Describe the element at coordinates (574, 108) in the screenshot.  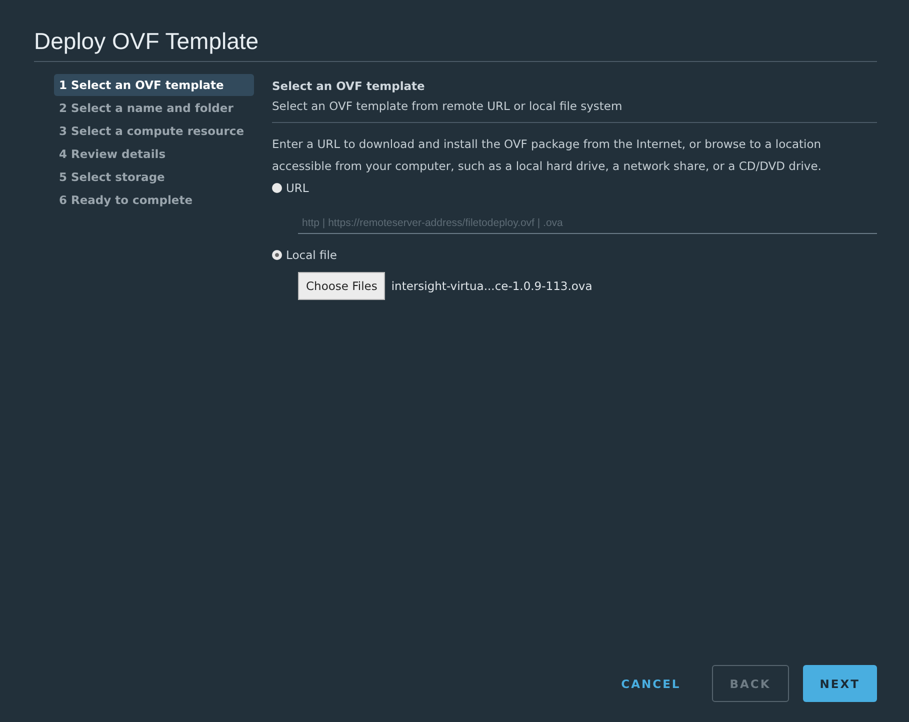
I see `section-subheading: Select an OVF template from remote URL or local file system` at that location.